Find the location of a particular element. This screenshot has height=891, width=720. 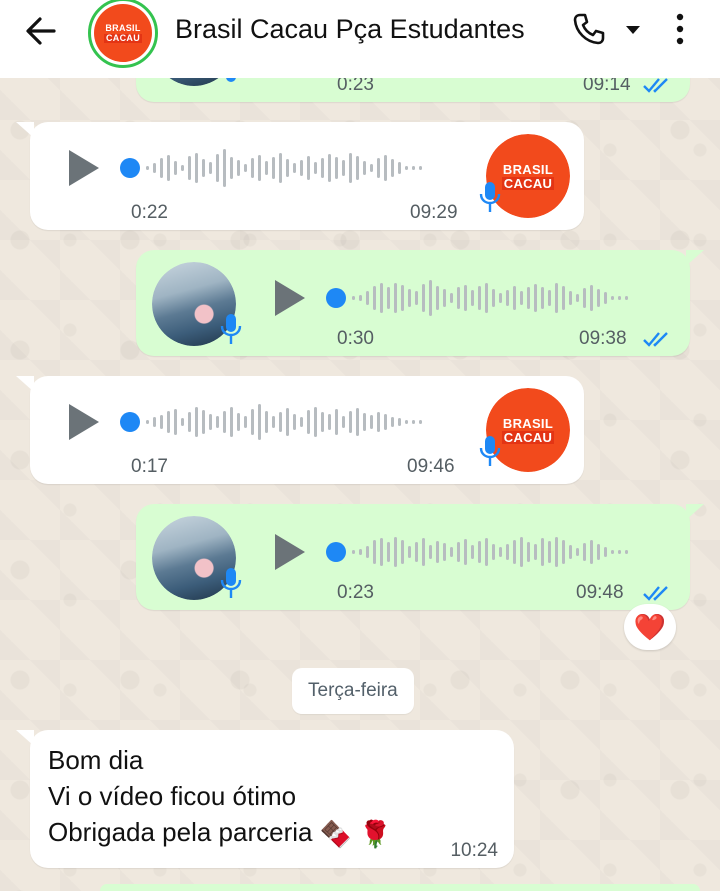

voice-message-out-3: 0:23 09:48 is located at coordinates (420, 557).